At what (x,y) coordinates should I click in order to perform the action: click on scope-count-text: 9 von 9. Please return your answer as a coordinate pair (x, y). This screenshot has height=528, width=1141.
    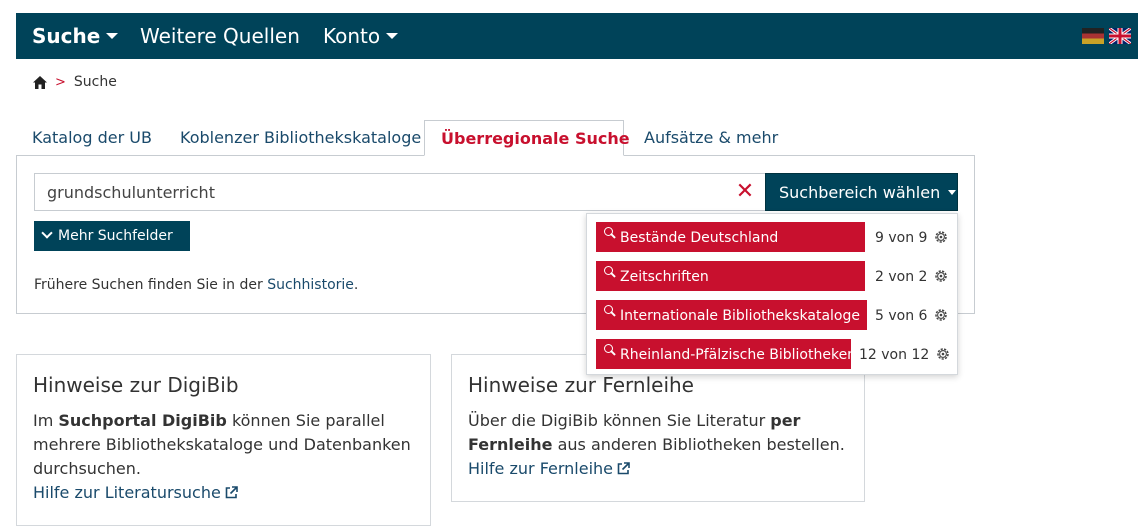
    Looking at the image, I should click on (901, 238).